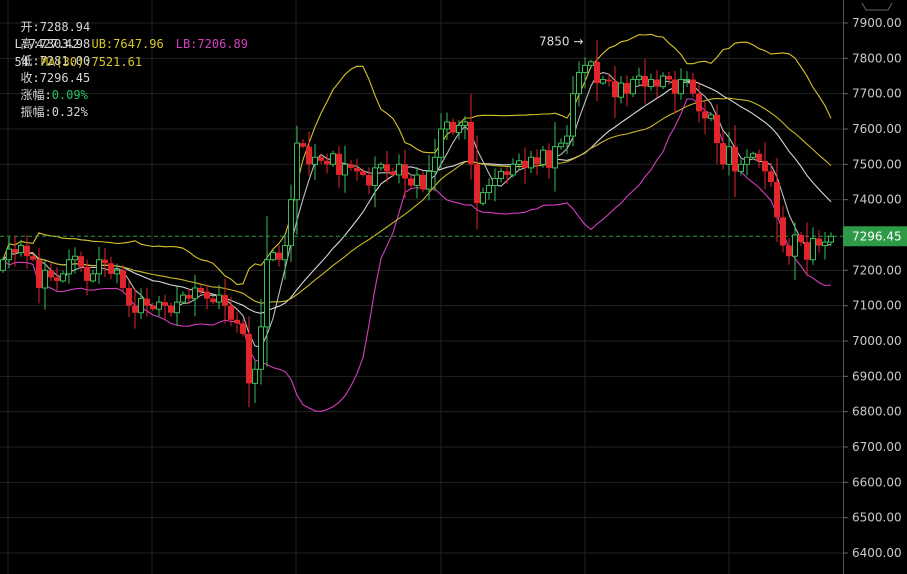  I want to click on ma30-value: MA(30):7521.61, so click(91, 62).